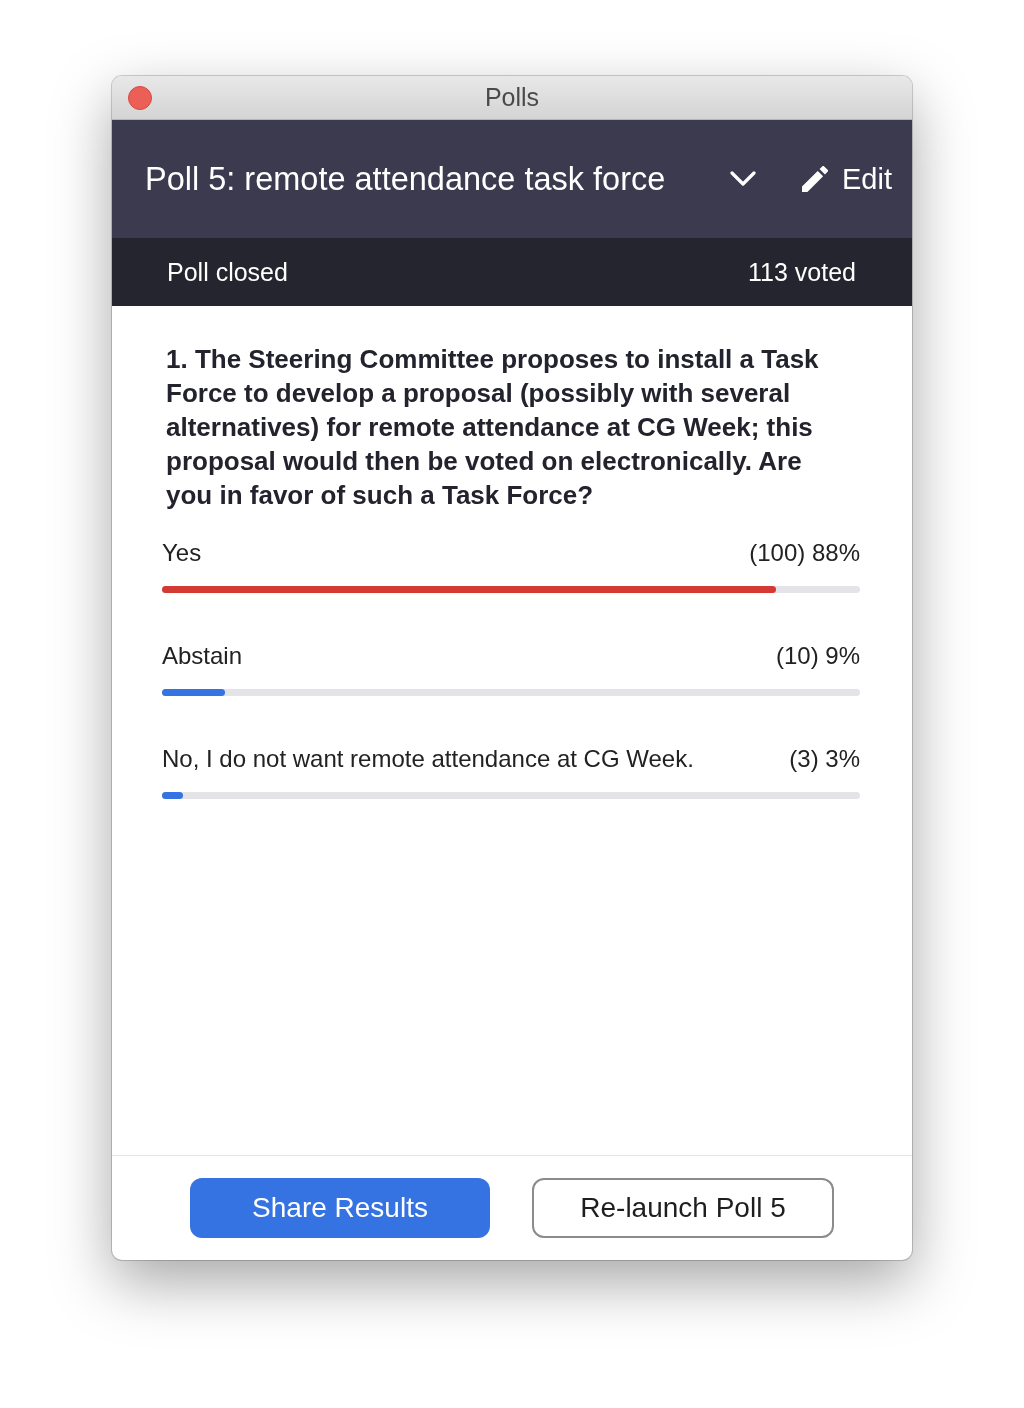  What do you see at coordinates (340, 1208) in the screenshot?
I see `share-results-button: Share Results` at bounding box center [340, 1208].